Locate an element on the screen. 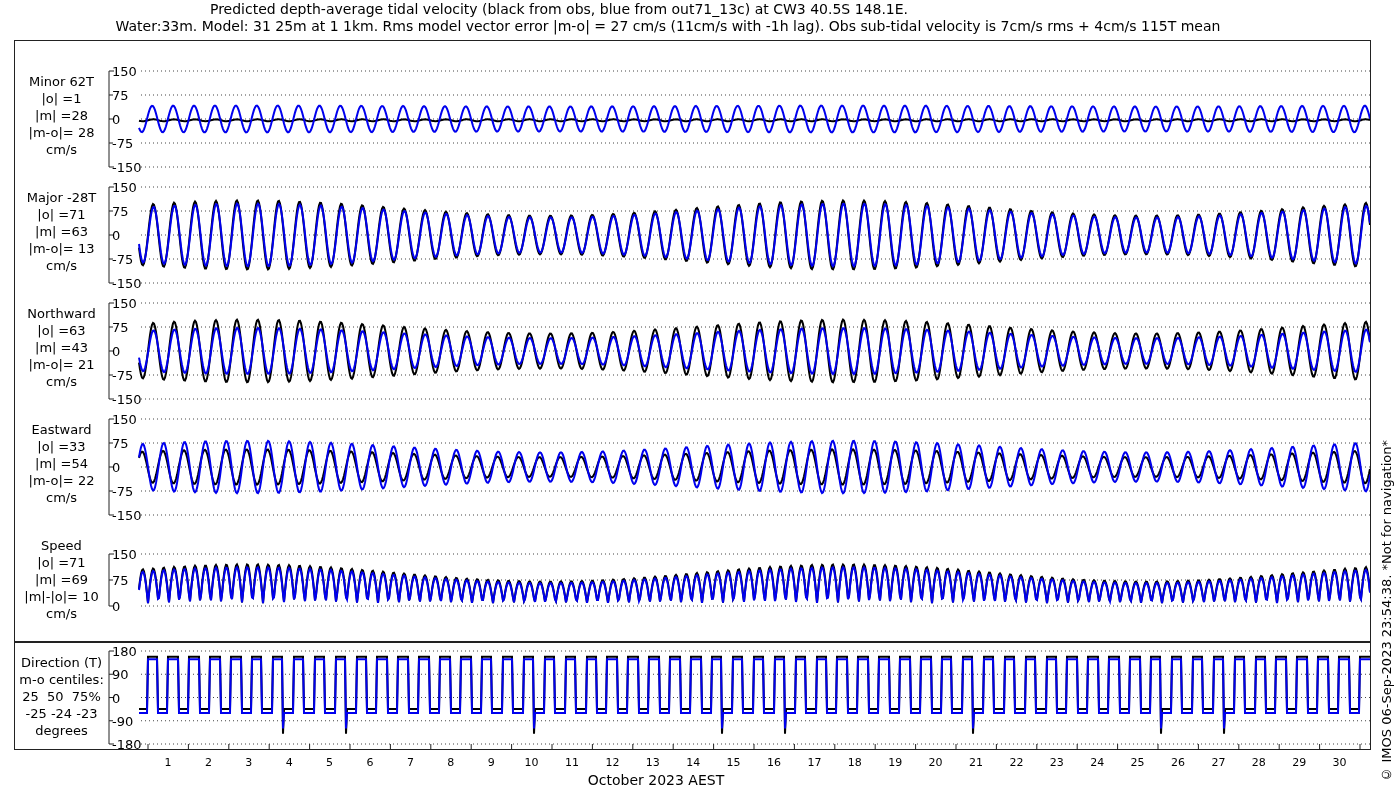 Image resolution: width=1400 pixels, height=800 pixels. stat-label: |m-o|= 28 is located at coordinates (61, 132).